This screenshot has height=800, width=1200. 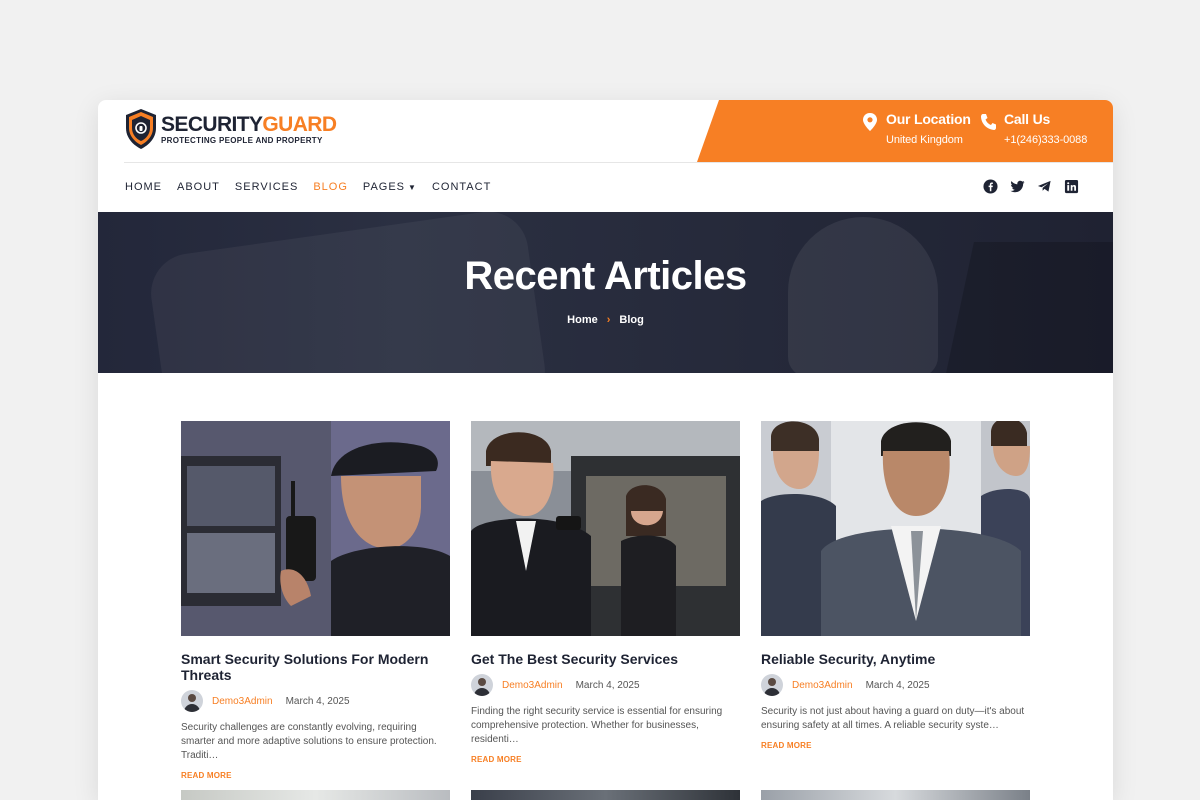 What do you see at coordinates (141, 129) in the screenshot?
I see `shield-logo-icon` at bounding box center [141, 129].